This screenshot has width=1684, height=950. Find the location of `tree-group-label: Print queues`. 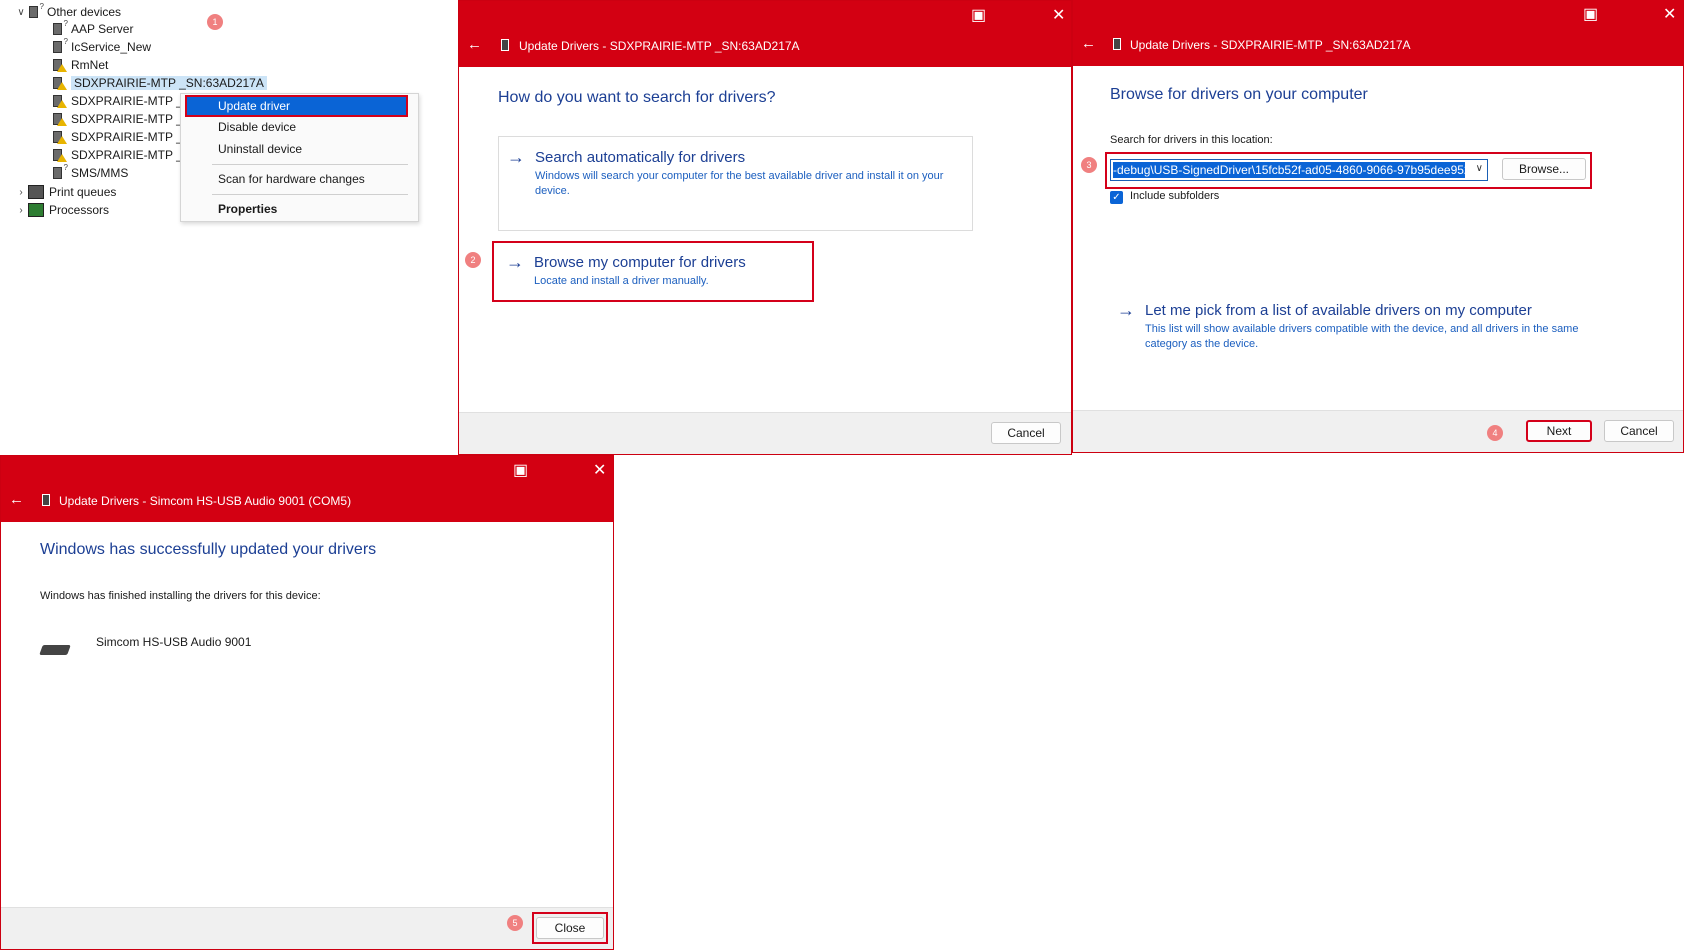

tree-group-label: Print queues is located at coordinates (83, 192).